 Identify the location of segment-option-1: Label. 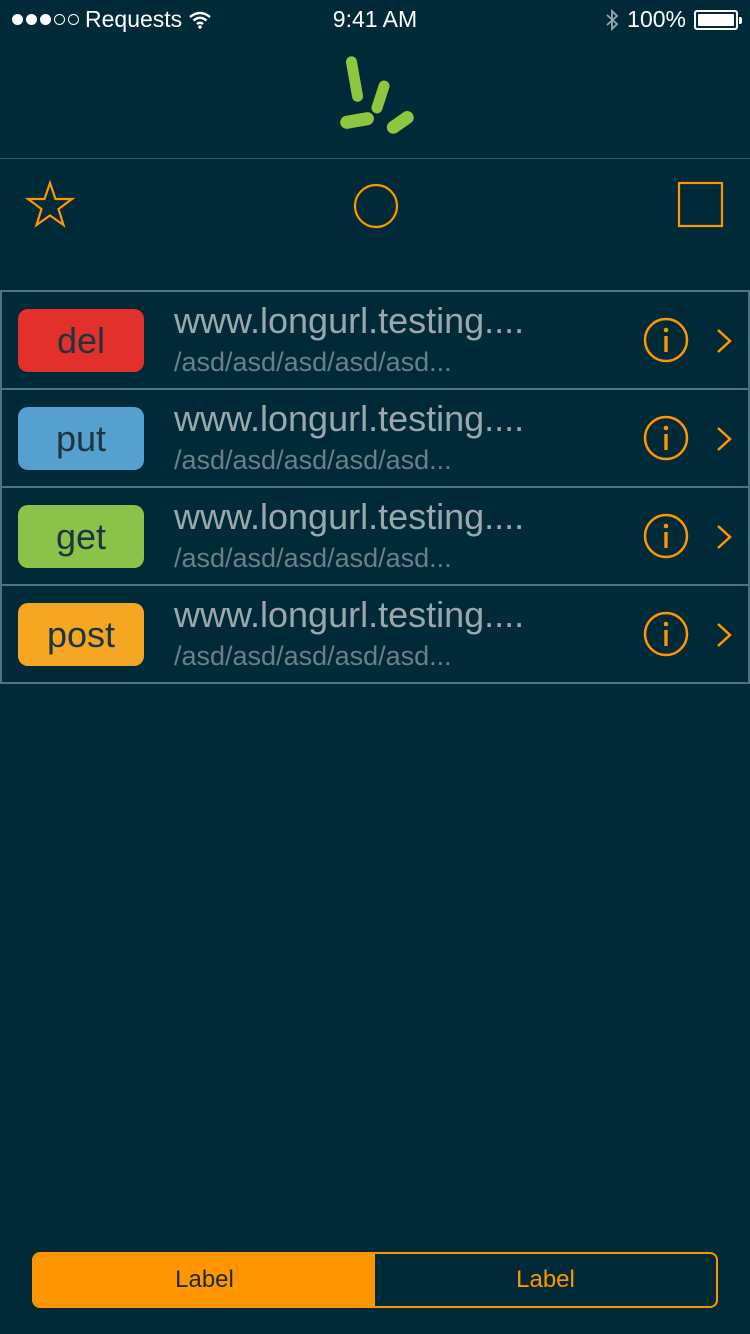
(204, 1280).